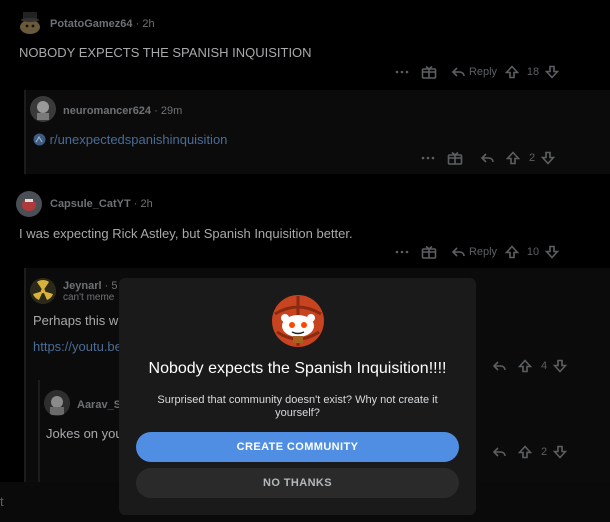  I want to click on vote-count: 18, so click(533, 72).